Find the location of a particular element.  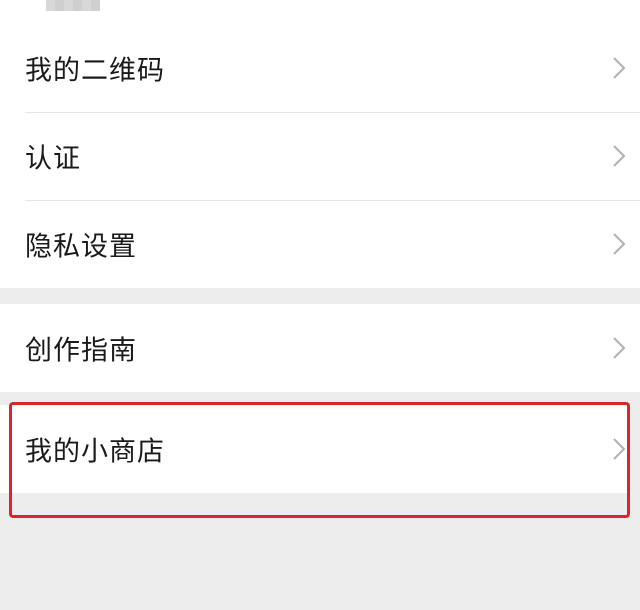

menu-item-verification: 认证 is located at coordinates (320, 156).